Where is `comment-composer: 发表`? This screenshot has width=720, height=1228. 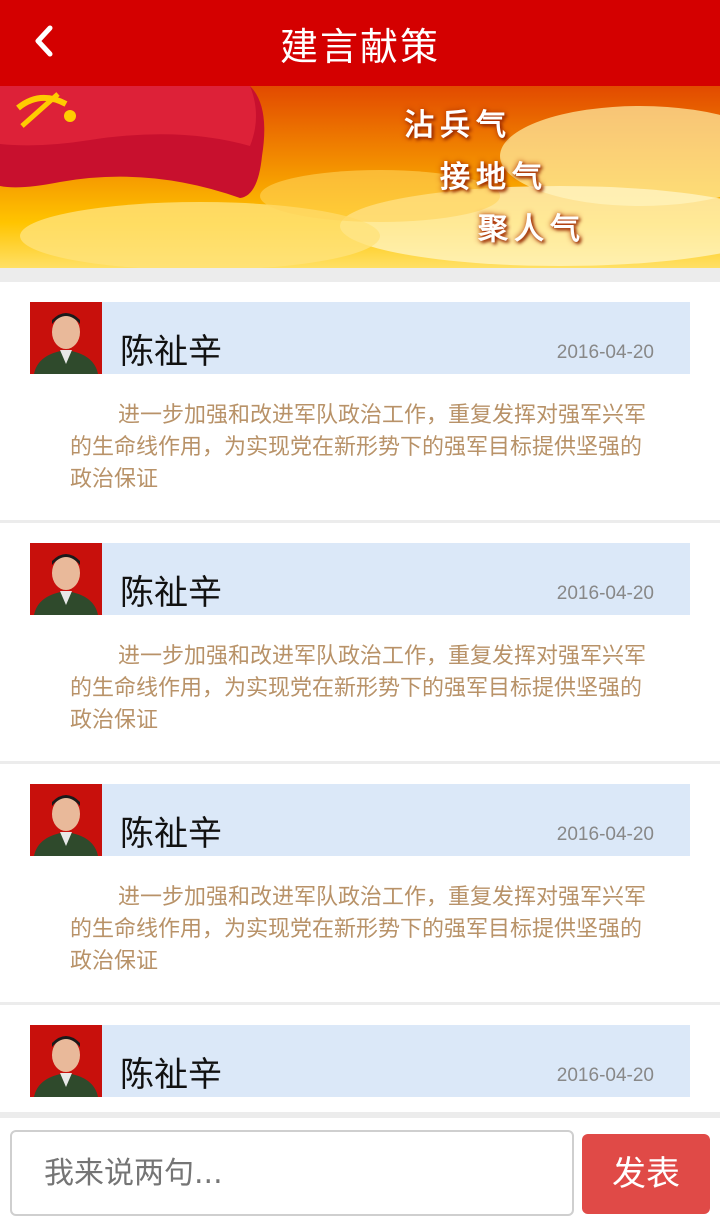 comment-composer: 发表 is located at coordinates (360, 1173).